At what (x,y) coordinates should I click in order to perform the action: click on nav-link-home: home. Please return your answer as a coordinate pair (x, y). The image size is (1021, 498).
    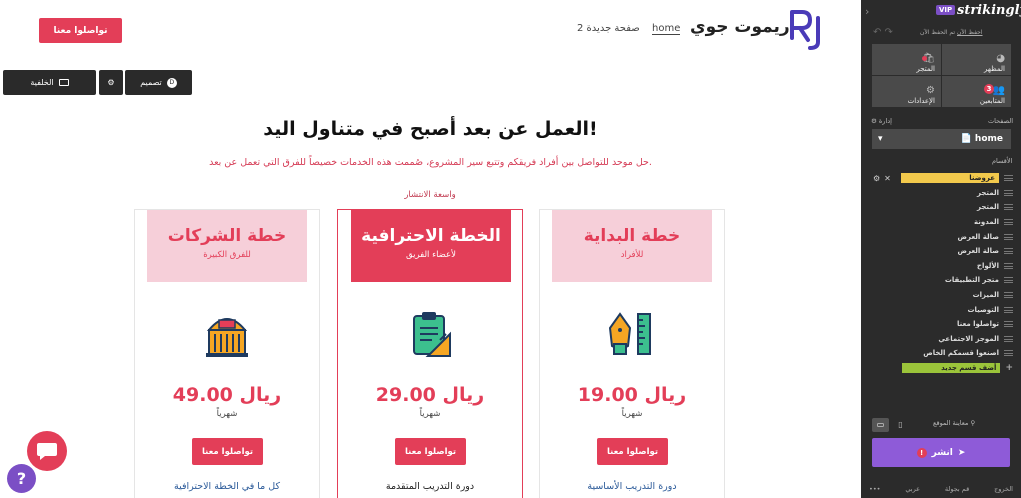
    Looking at the image, I should click on (666, 29).